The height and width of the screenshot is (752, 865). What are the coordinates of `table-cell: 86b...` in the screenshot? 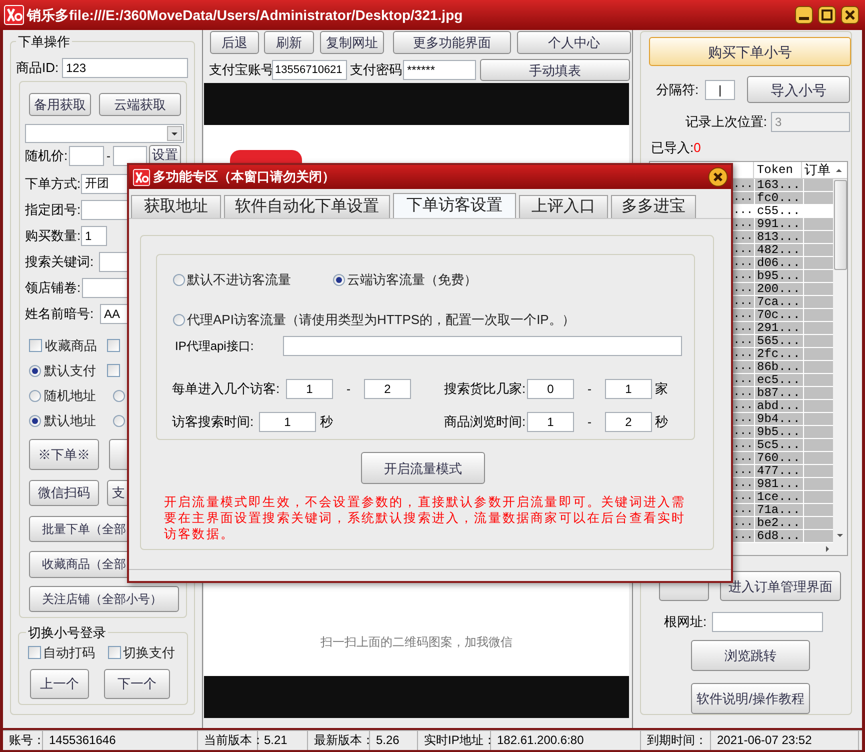 It's located at (779, 367).